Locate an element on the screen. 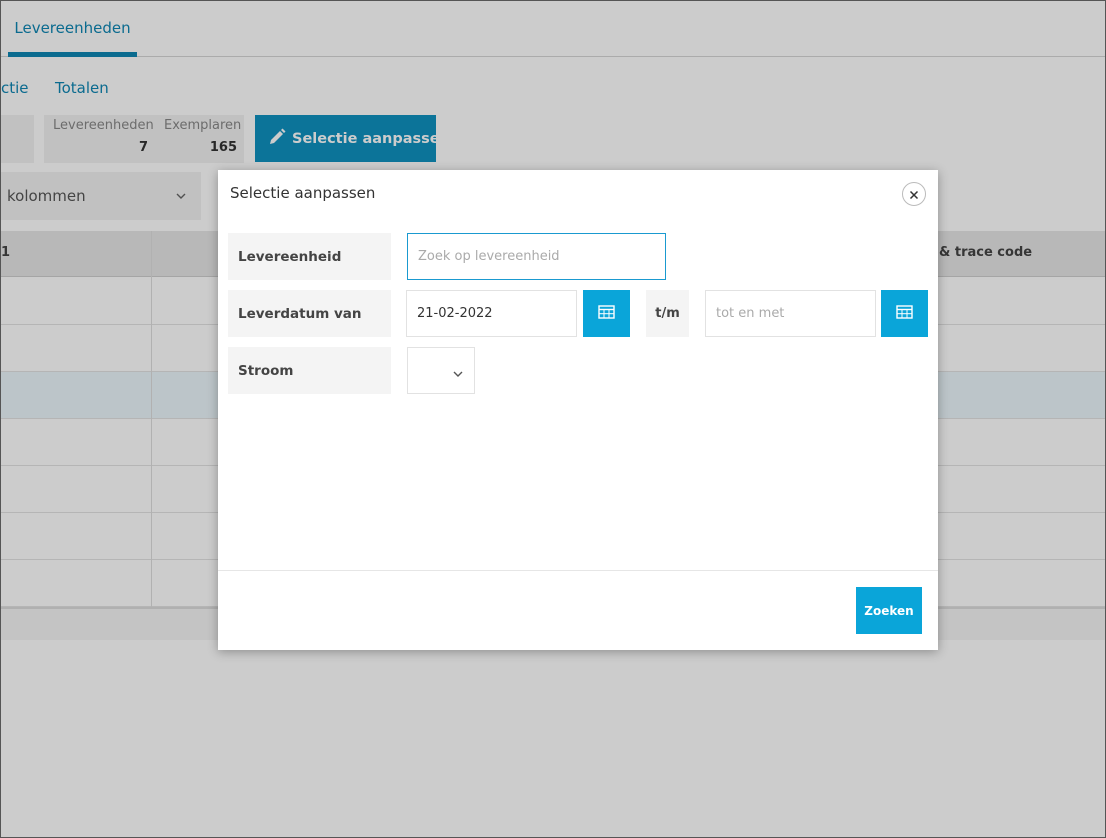 Image resolution: width=1106 pixels, height=838 pixels. chevron-down-icon is located at coordinates (458, 374).